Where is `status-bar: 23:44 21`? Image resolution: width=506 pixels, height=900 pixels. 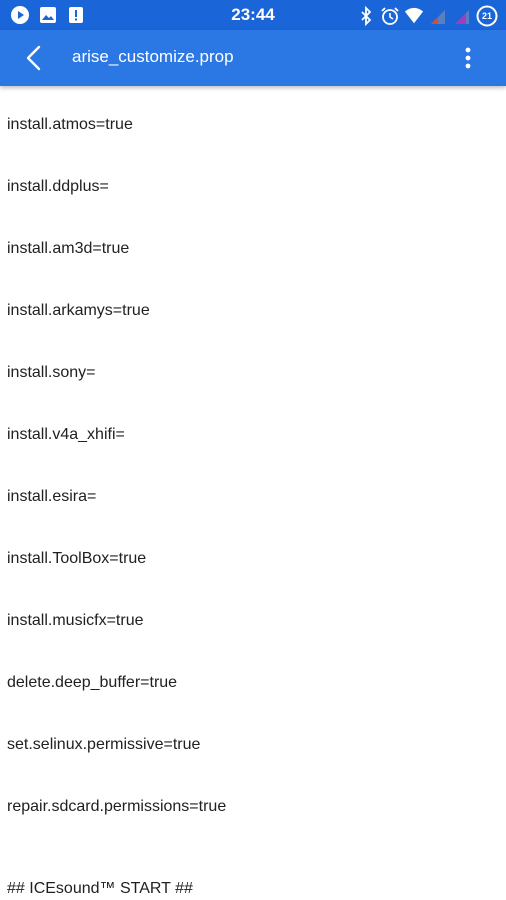
status-bar: 23:44 21 is located at coordinates (253, 15).